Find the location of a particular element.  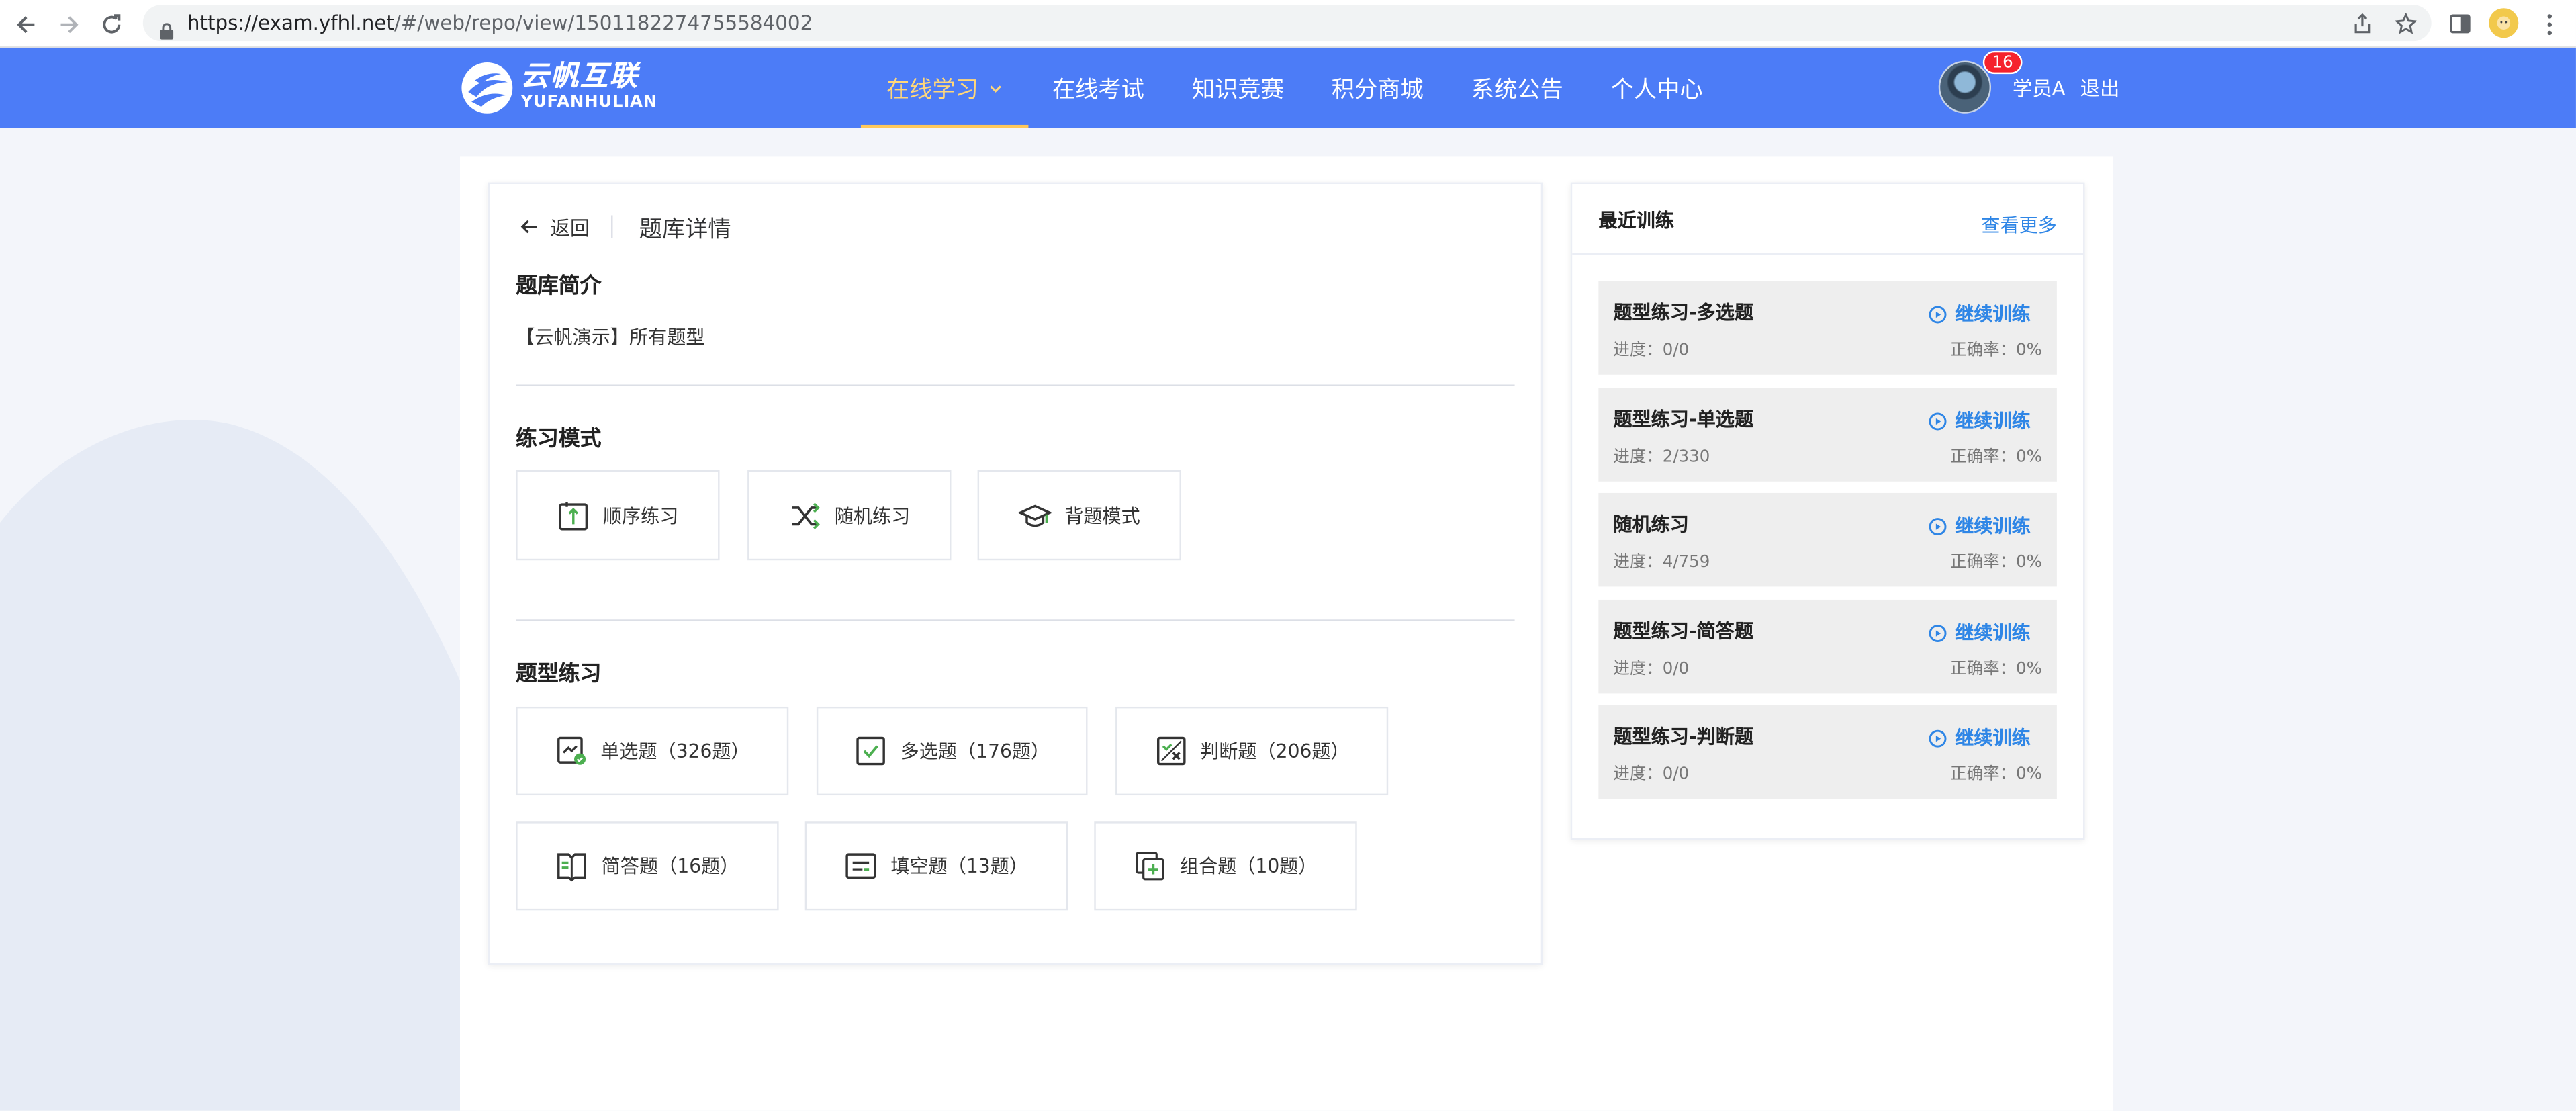

list-item: 题型练习-单选题 继续训练 进度：2/330 正确率：0% is located at coordinates (1827, 435).